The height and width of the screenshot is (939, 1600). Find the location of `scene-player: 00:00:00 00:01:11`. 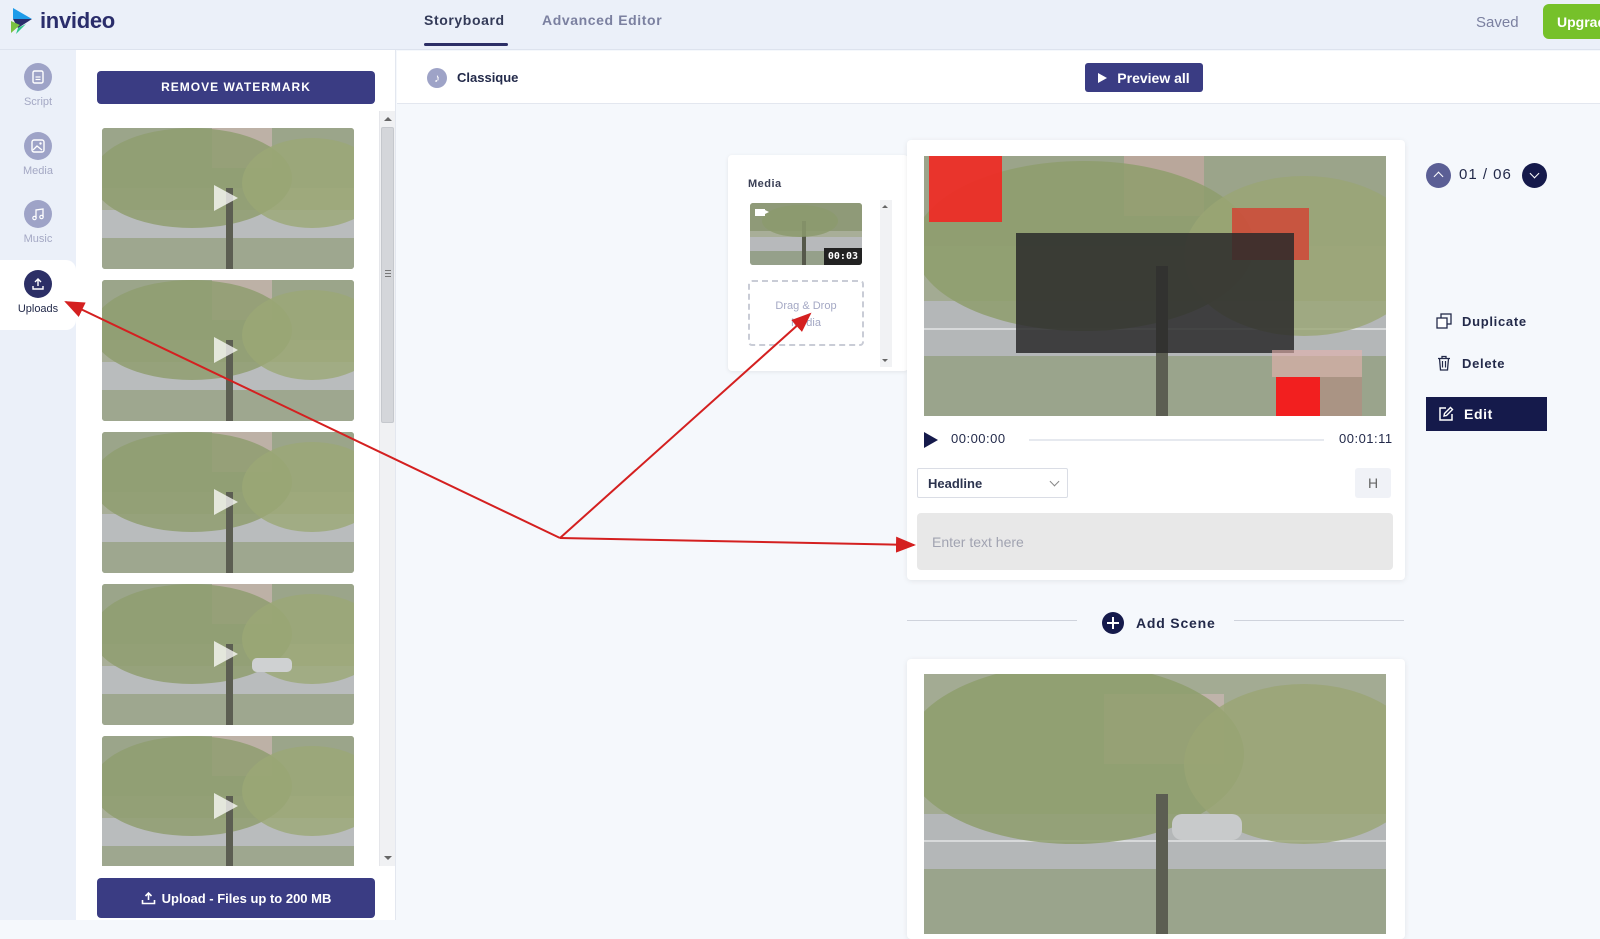

scene-player: 00:00:00 00:01:11 is located at coordinates (1159, 439).